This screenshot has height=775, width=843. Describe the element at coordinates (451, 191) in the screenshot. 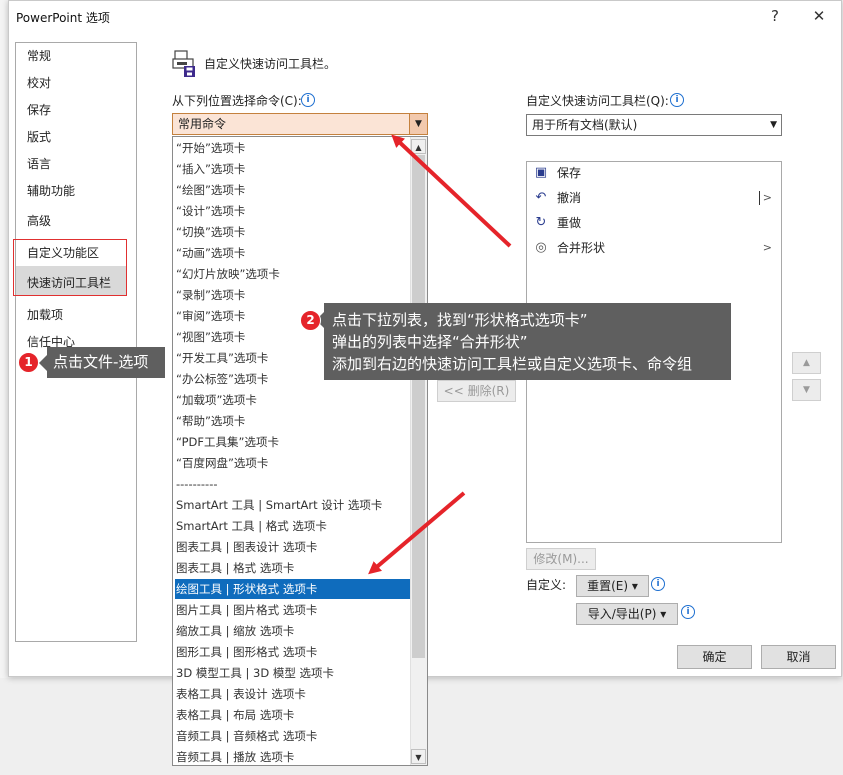

I see `arrow-to-dropdown` at that location.